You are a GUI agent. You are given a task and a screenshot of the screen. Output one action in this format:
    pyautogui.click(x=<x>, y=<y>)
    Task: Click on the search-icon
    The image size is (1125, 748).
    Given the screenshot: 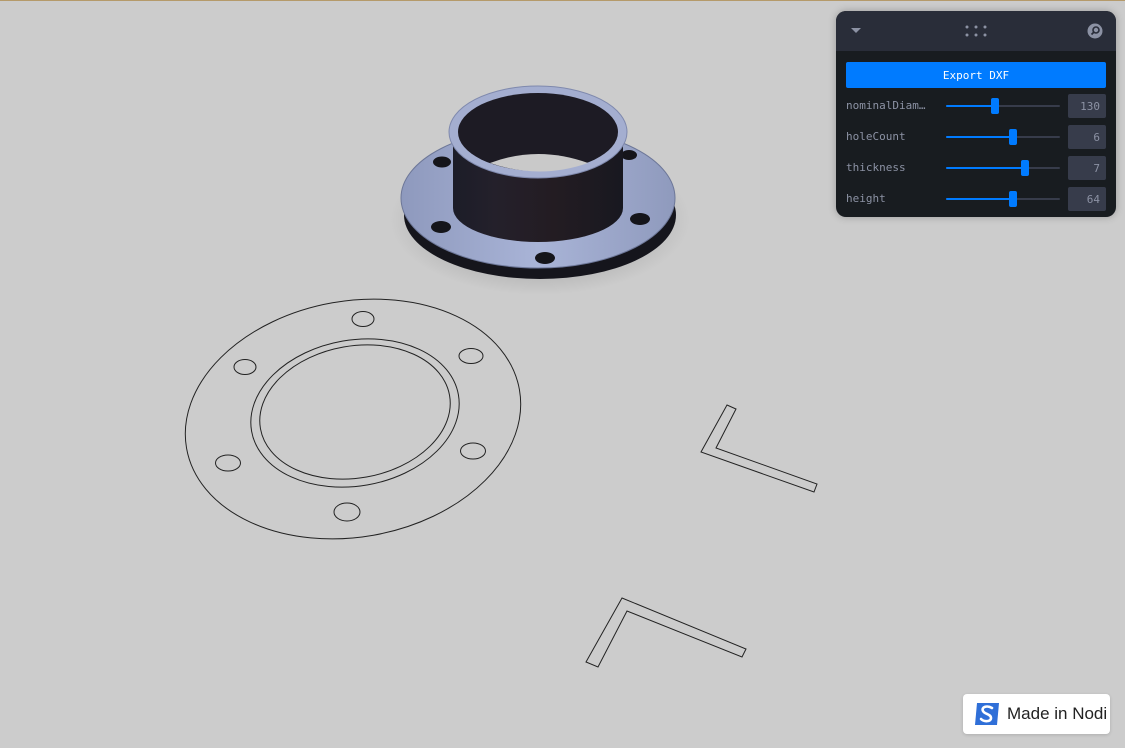 What is the action you would take?
    pyautogui.click(x=1095, y=31)
    